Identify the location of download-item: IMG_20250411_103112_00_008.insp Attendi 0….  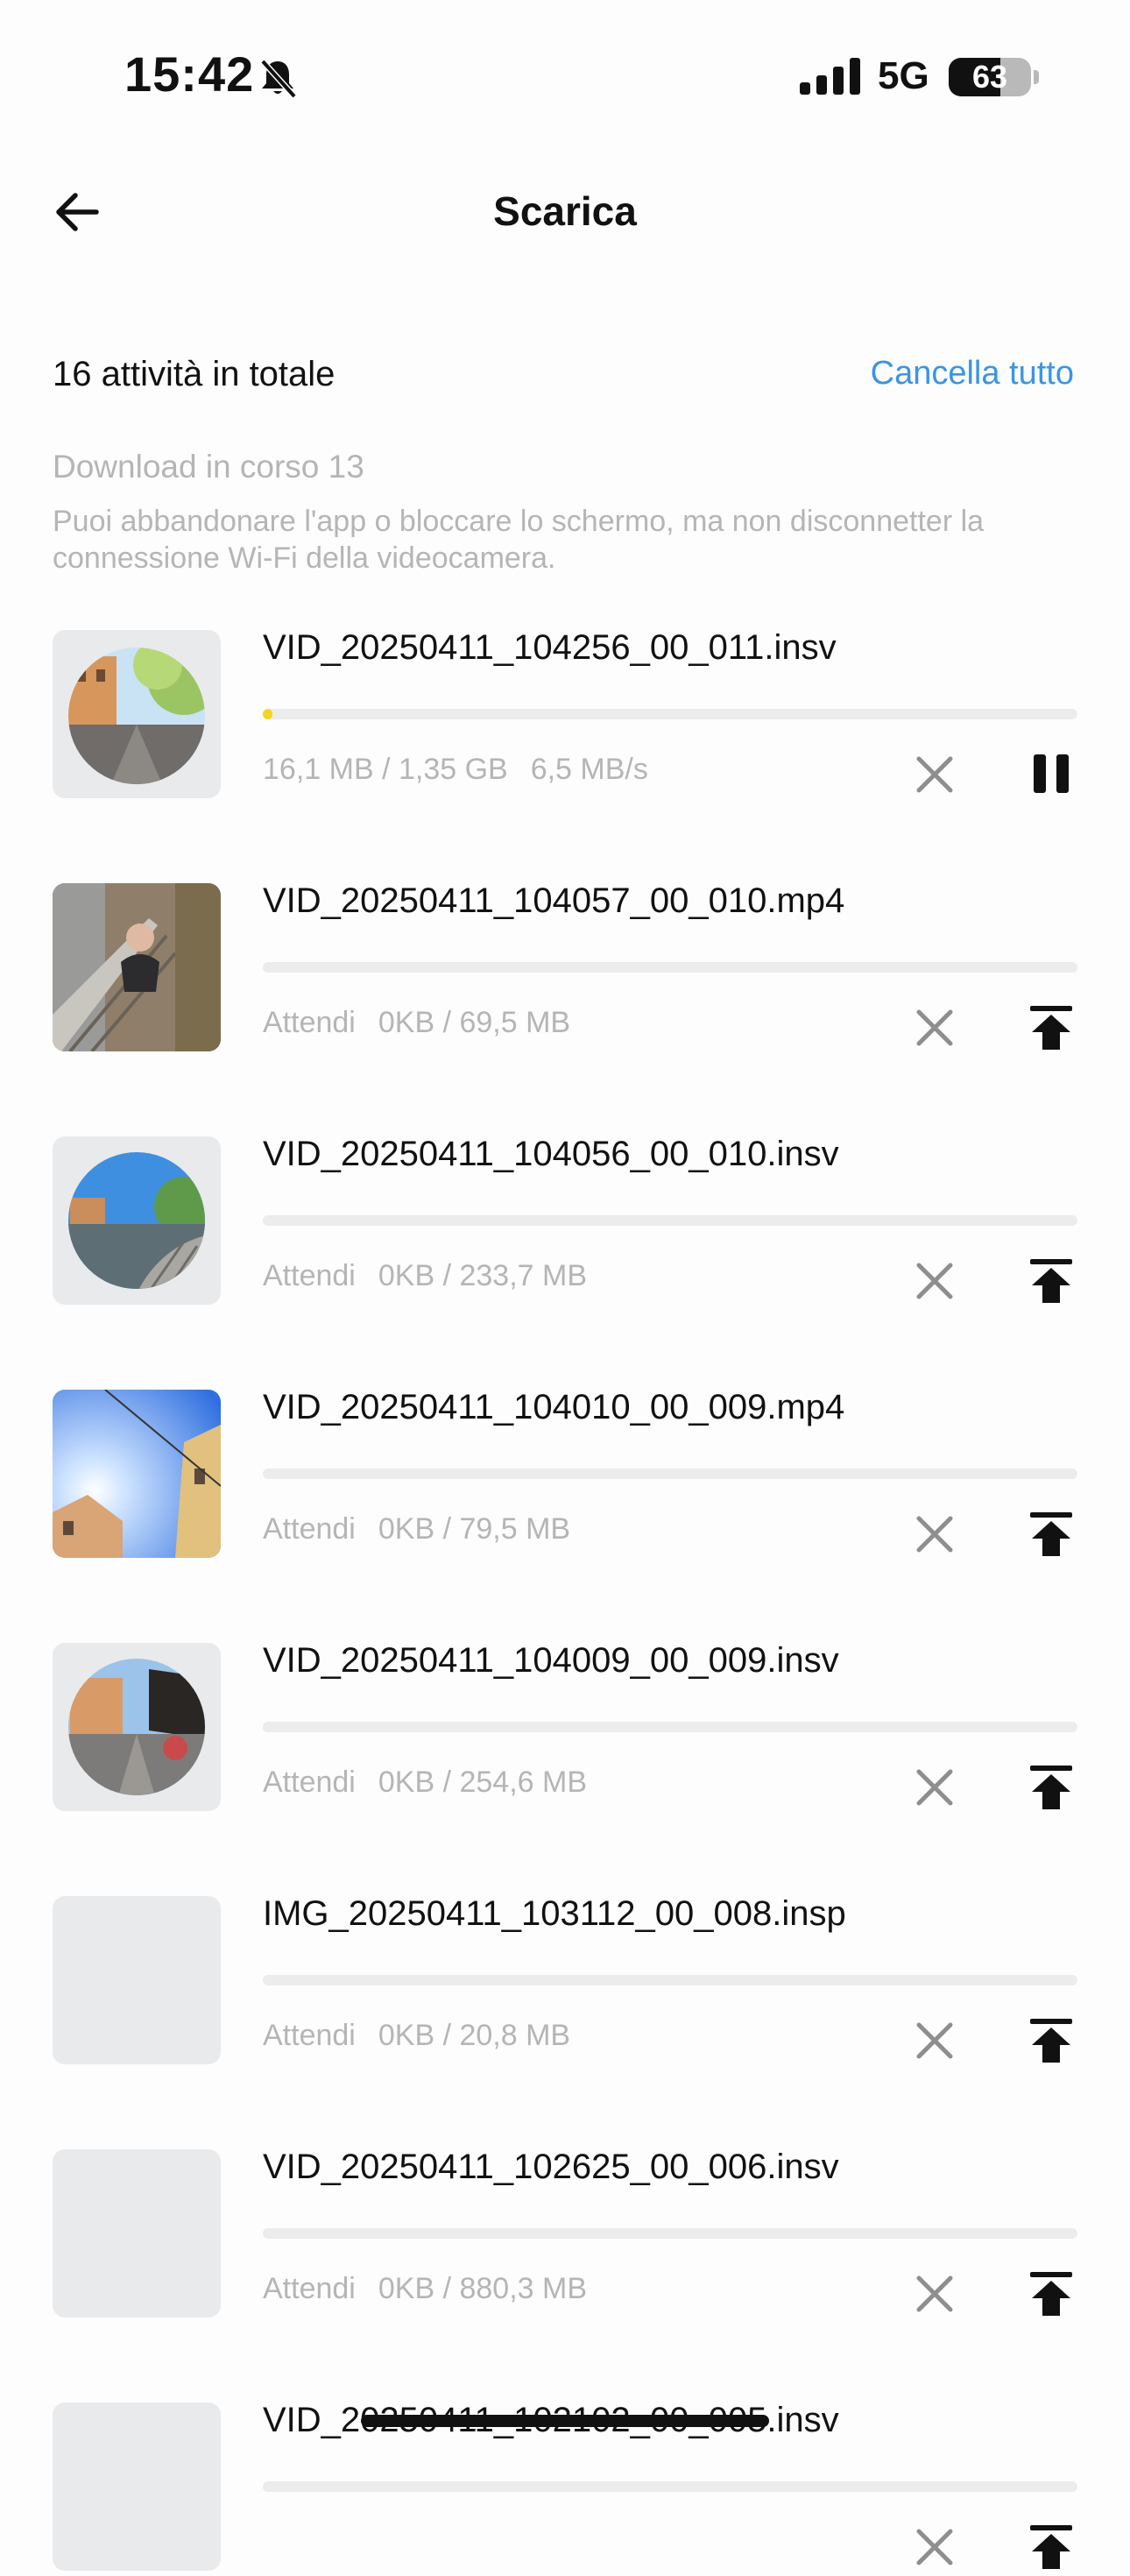
(565, 1982).